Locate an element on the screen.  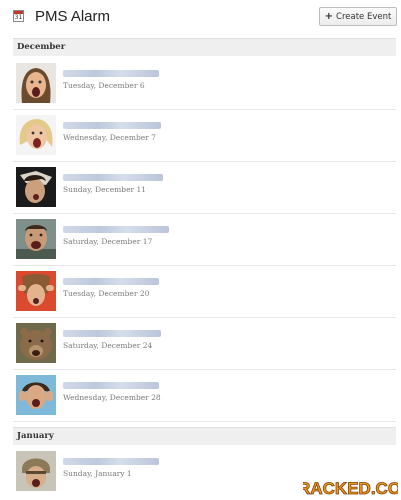
woman-pulling-hair-photo is located at coordinates (36, 291).